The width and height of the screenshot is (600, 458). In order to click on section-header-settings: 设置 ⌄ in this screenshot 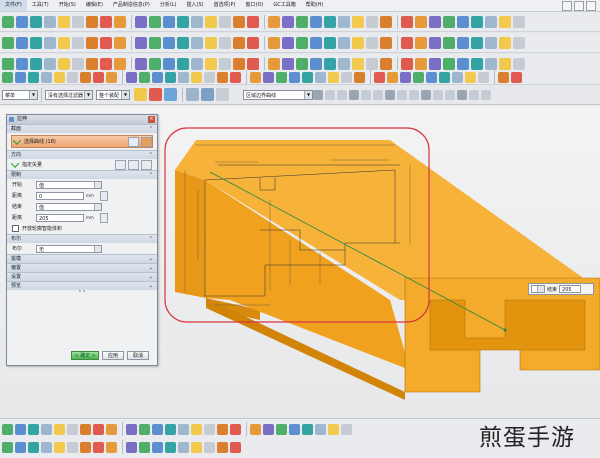, I will do `click(82, 276)`.